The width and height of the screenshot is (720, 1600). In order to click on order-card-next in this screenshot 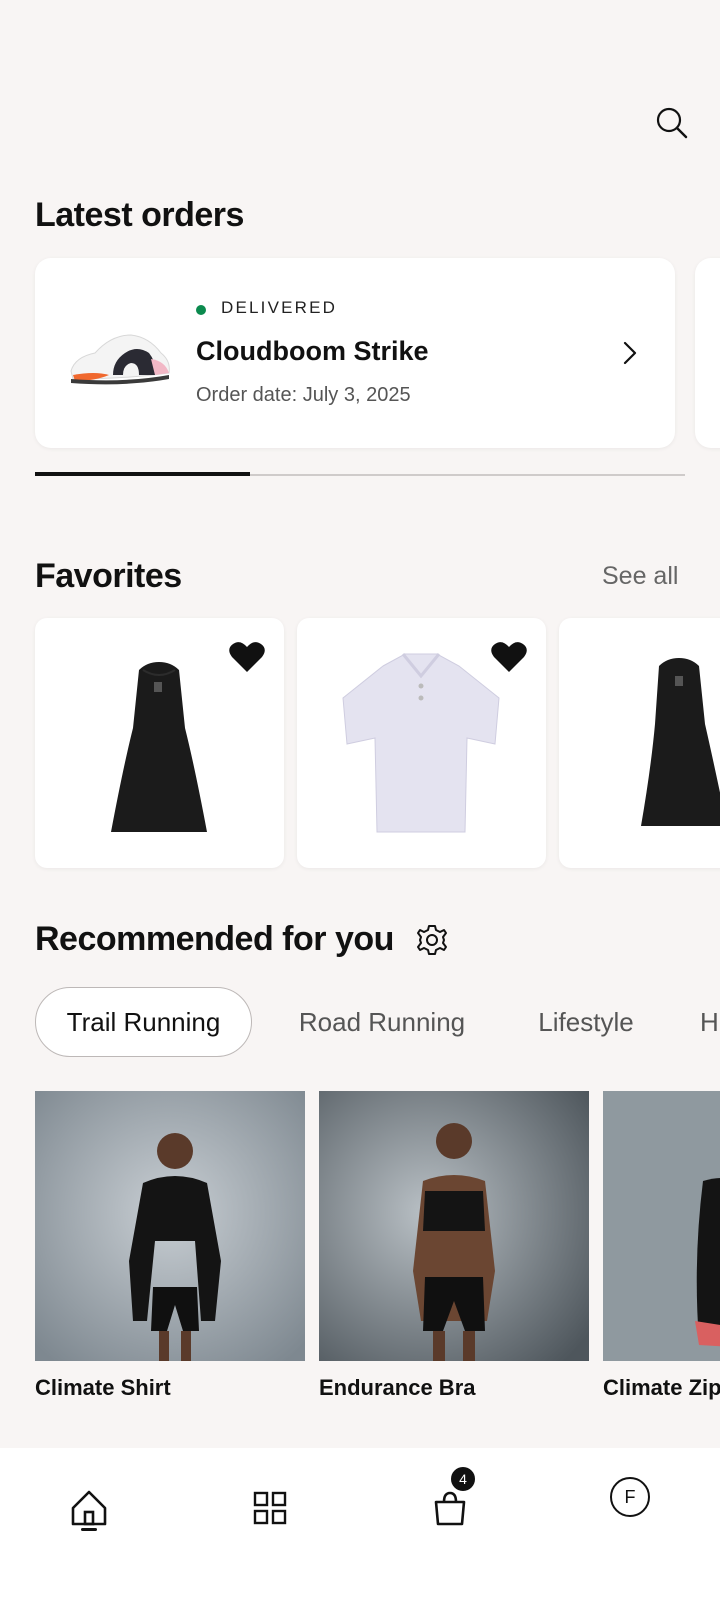, I will do `click(707, 353)`.